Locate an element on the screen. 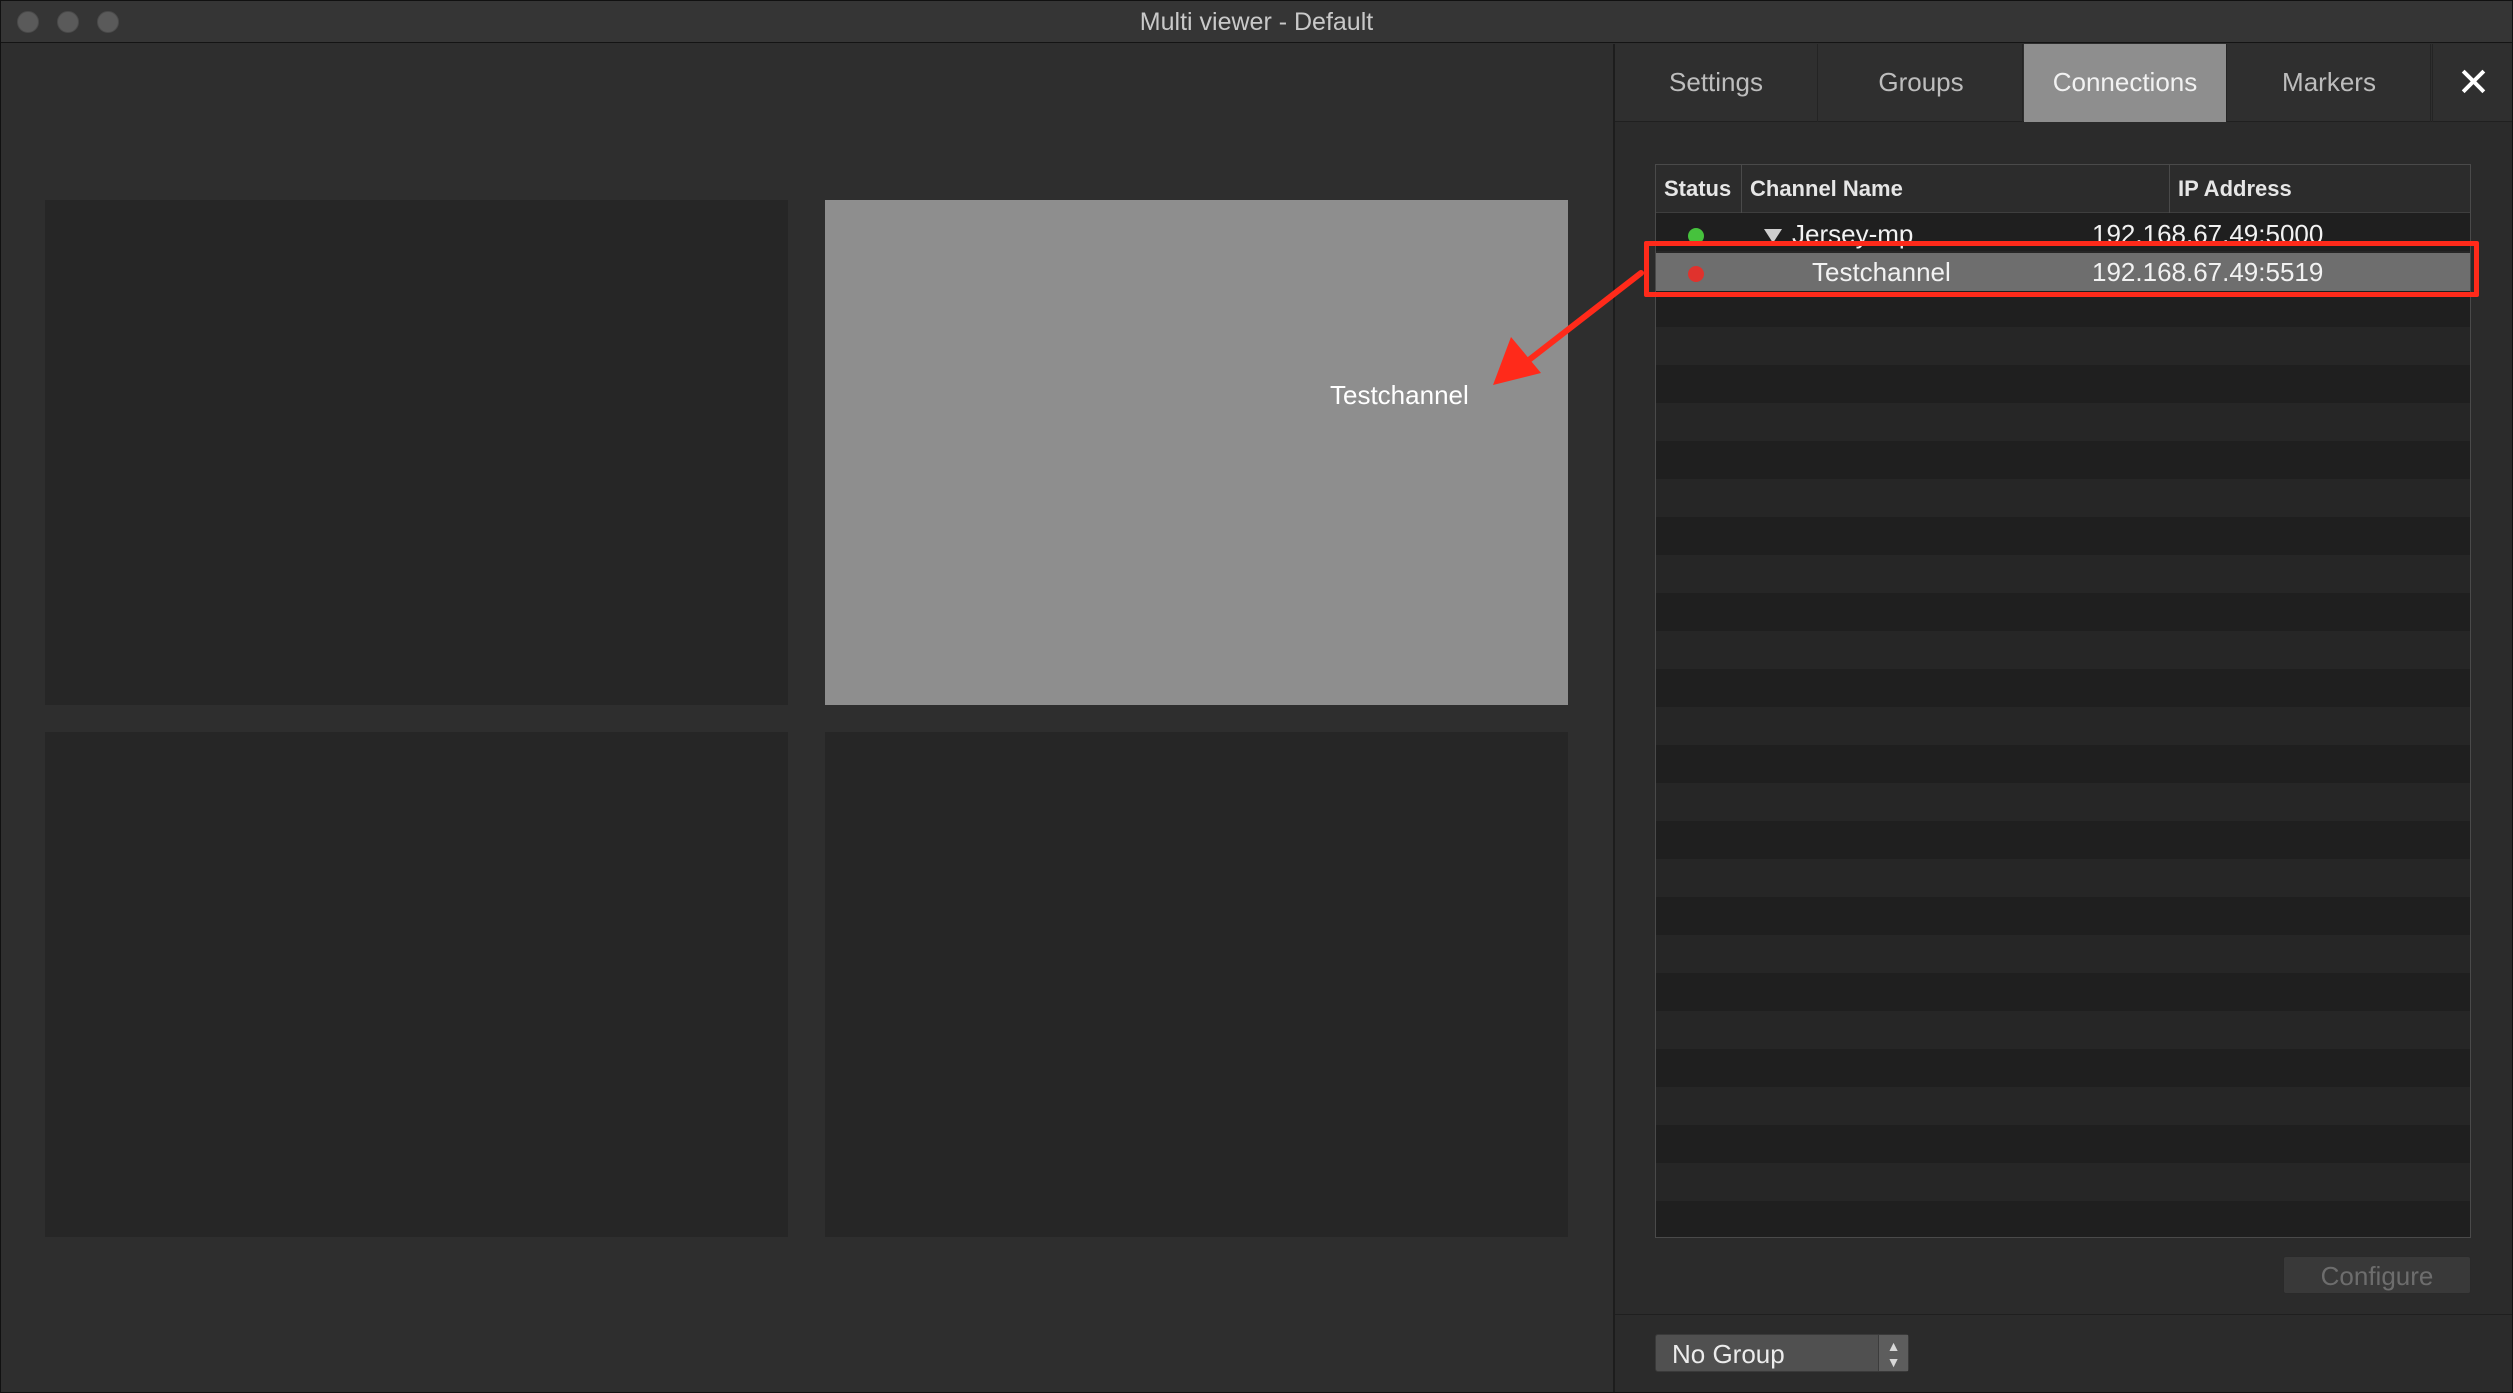 This screenshot has height=1393, width=2513. column-header-status: Status is located at coordinates (1699, 189).